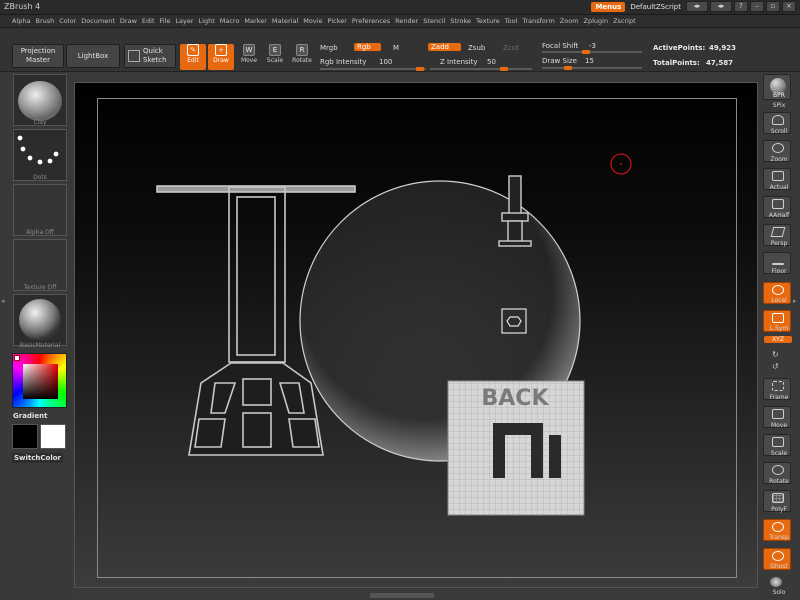 This screenshot has height=600, width=800. I want to click on lightbox-button: LightBox, so click(93, 56).